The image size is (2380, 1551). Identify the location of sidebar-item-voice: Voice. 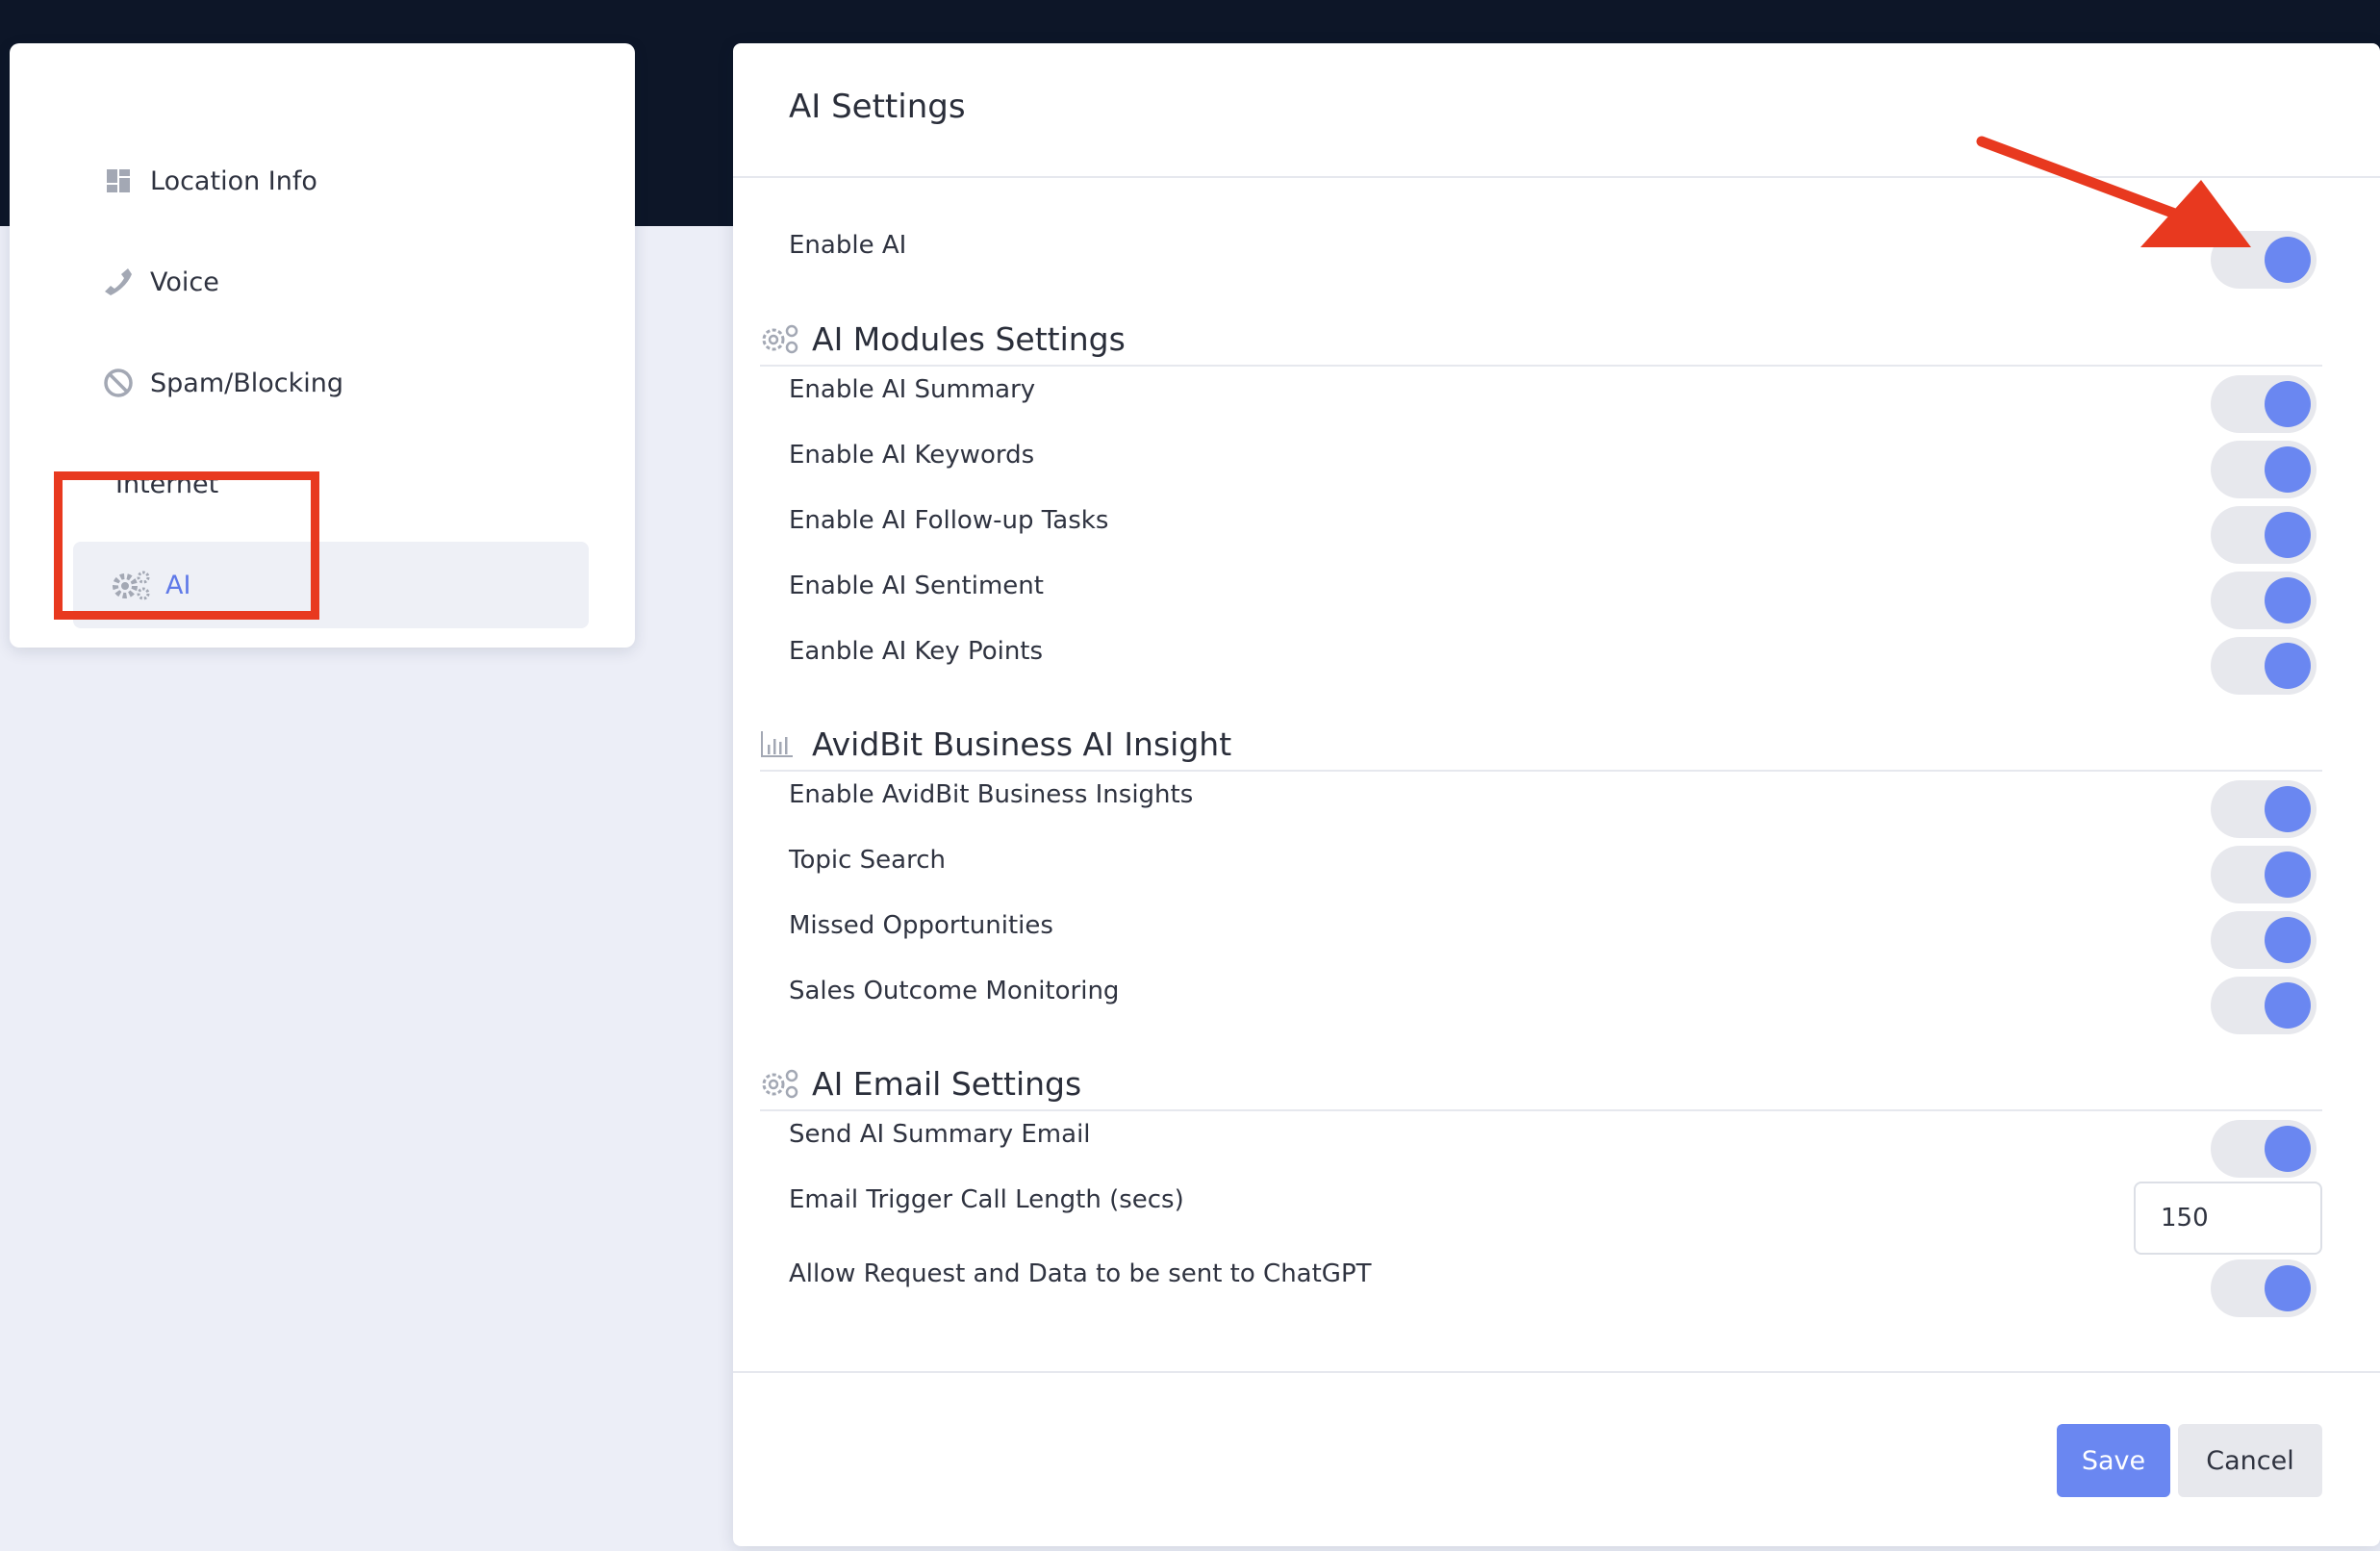
(391, 282).